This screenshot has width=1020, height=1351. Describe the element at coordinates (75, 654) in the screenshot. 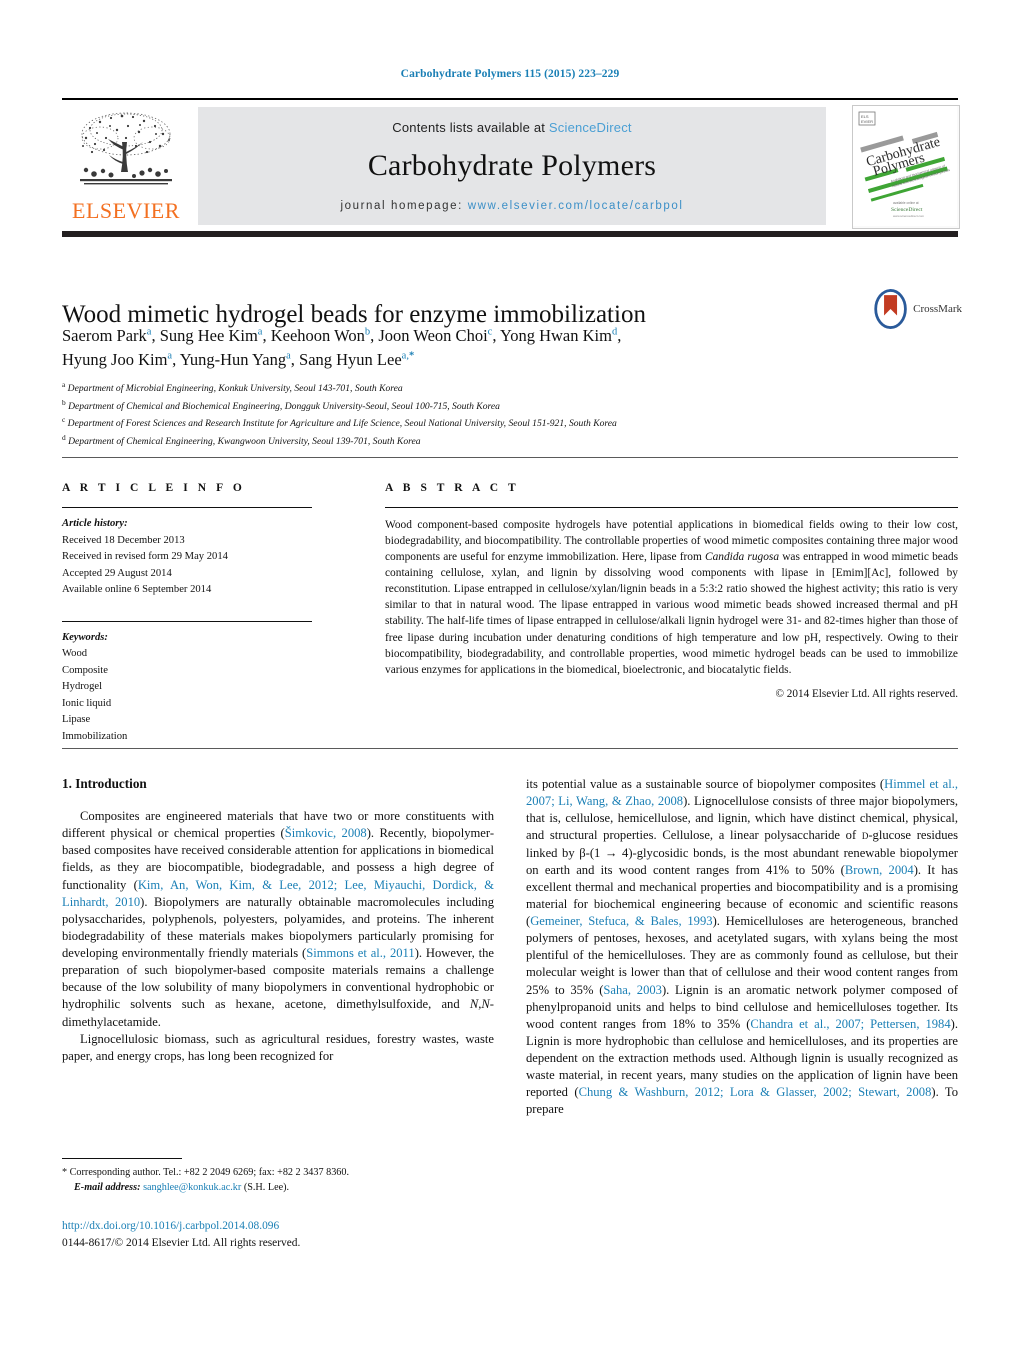

I see `keyword-item: Wood` at that location.